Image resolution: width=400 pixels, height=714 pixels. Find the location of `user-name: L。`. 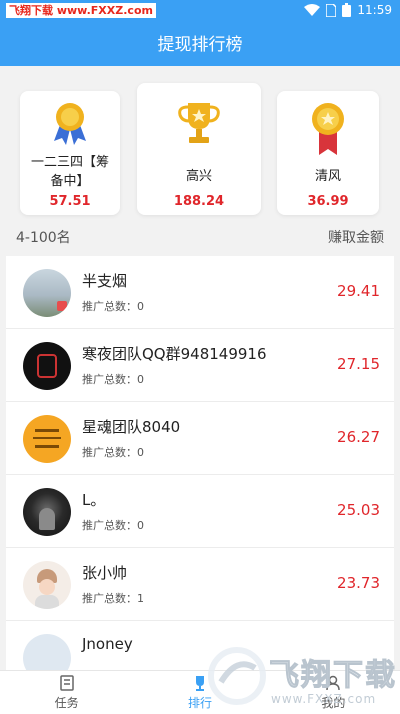

user-name: L。 is located at coordinates (94, 500).